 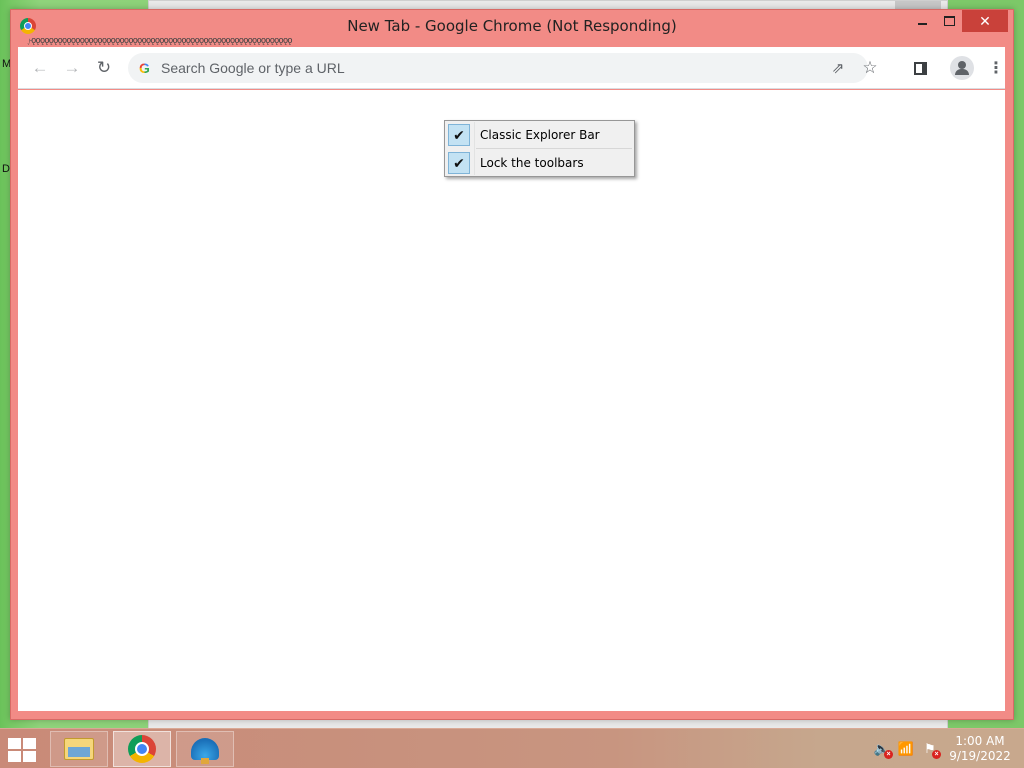 What do you see at coordinates (6, 169) in the screenshot?
I see `desktop-icon-label-d: D` at bounding box center [6, 169].